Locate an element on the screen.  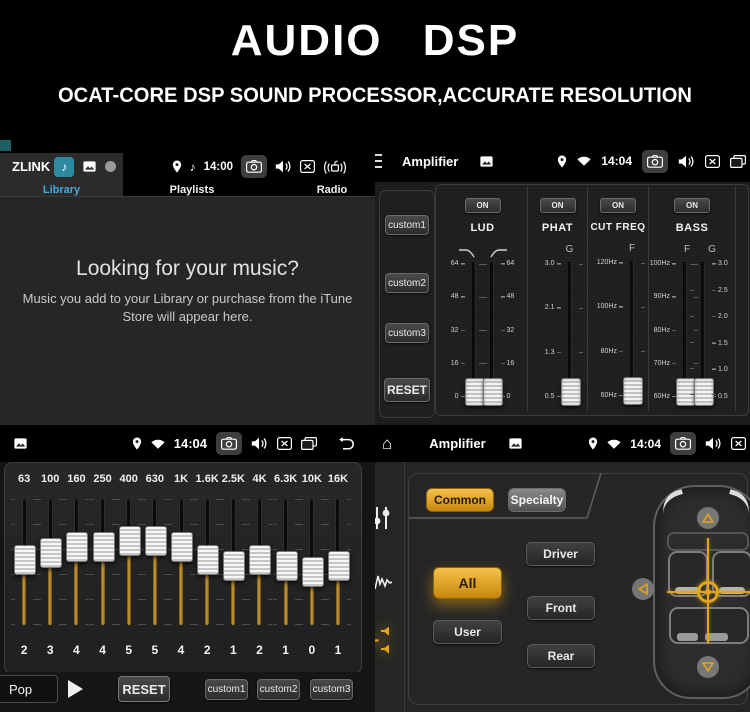
zone-front-button: Front is located at coordinates (561, 608).